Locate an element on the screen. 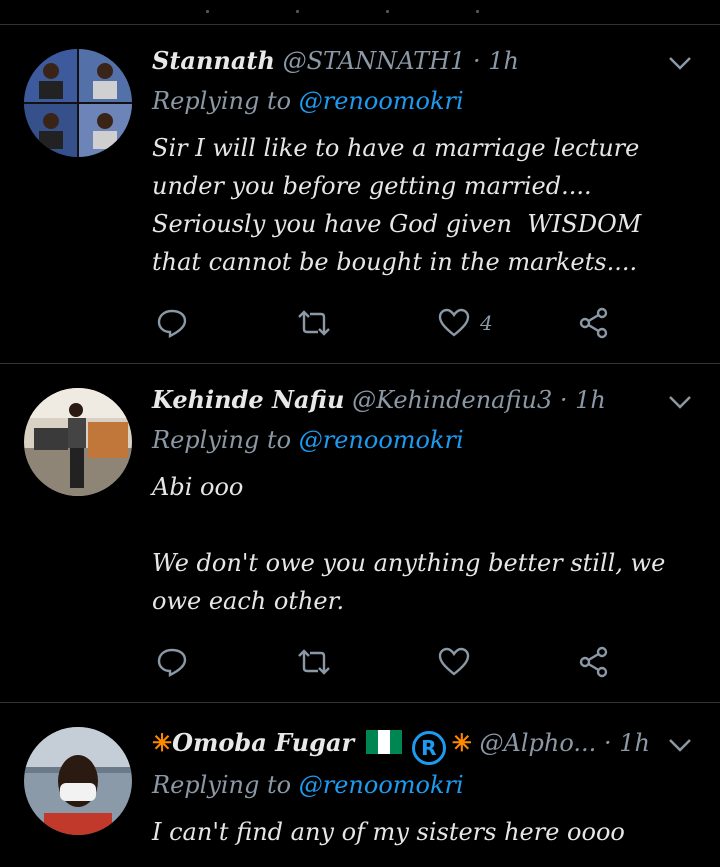  display-name: Omoba Fugar is located at coordinates (263, 742).